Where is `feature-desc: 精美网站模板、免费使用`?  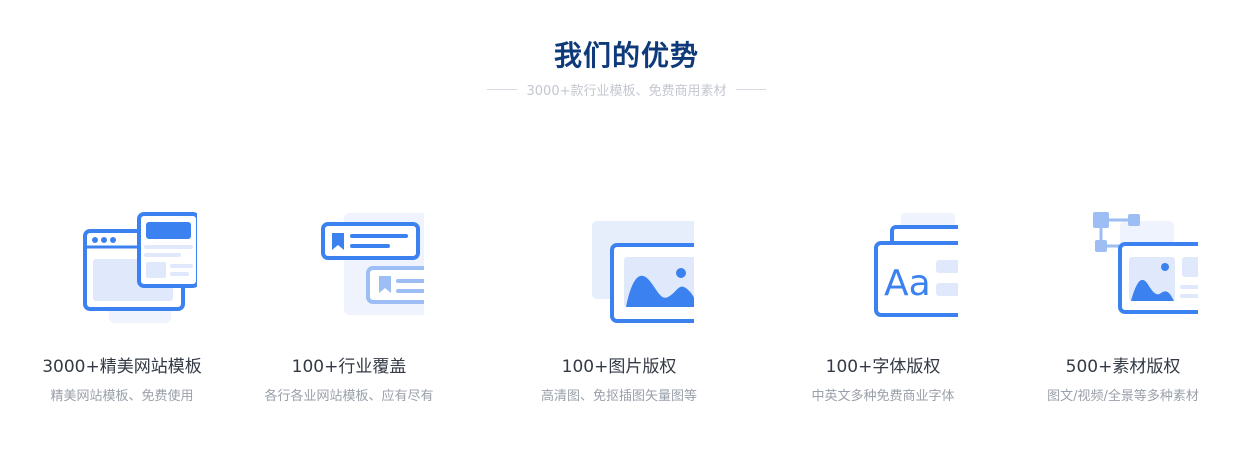
feature-desc: 精美网站模板、免费使用 is located at coordinates (122, 396).